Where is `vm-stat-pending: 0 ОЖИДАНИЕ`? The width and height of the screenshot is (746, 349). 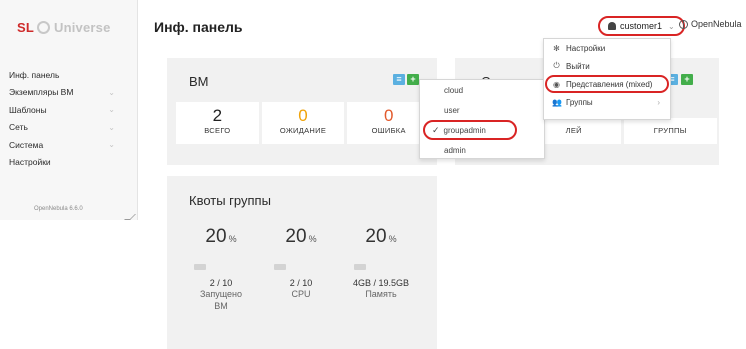 vm-stat-pending: 0 ОЖИДАНИЕ is located at coordinates (303, 123).